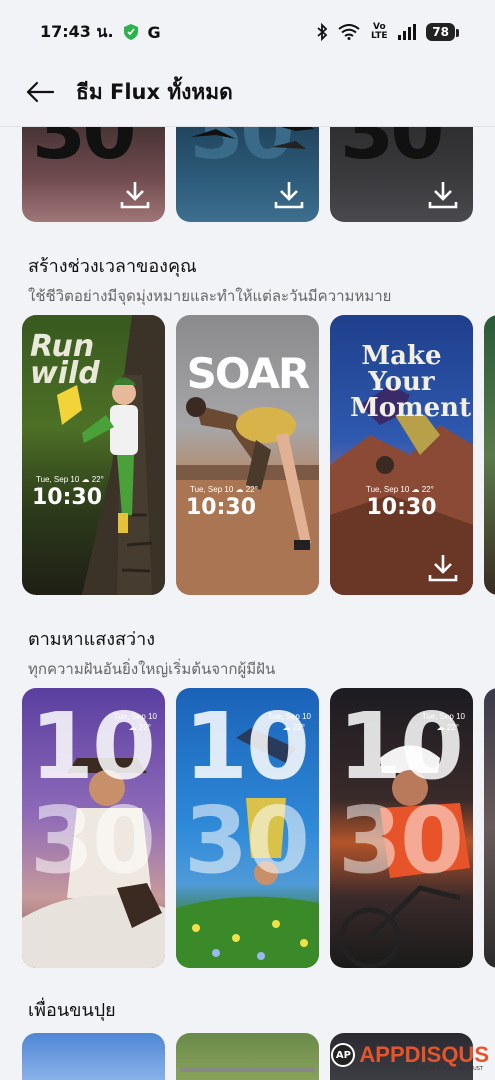 This screenshot has height=1080, width=495. I want to click on app-bar: ธีม Flux ทั้งหมด, so click(247, 92).